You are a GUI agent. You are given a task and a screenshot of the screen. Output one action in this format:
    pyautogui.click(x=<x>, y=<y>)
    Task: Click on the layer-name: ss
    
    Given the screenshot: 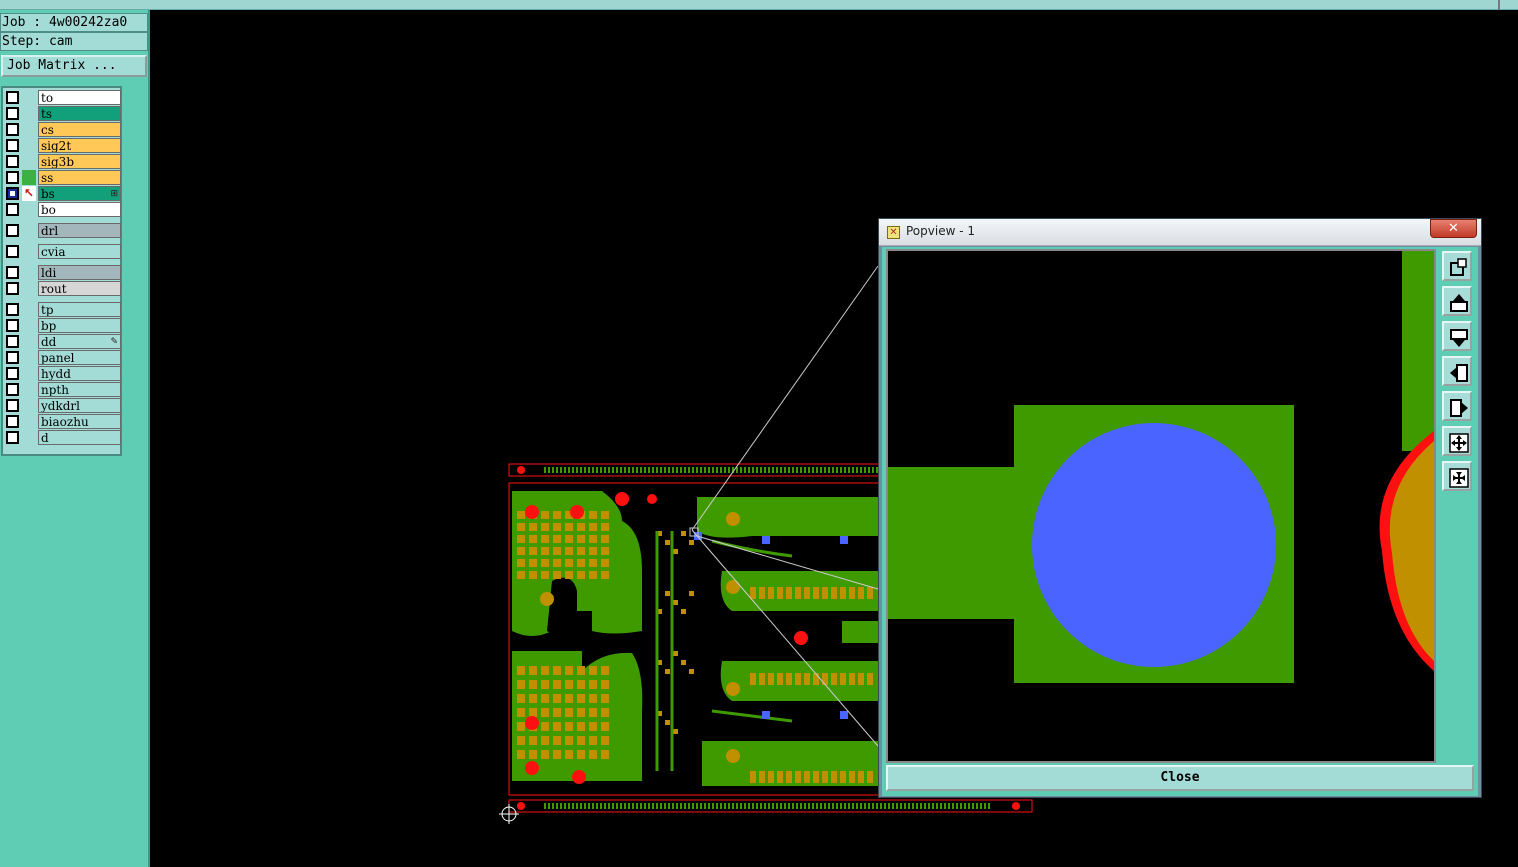 What is the action you would take?
    pyautogui.click(x=79, y=177)
    